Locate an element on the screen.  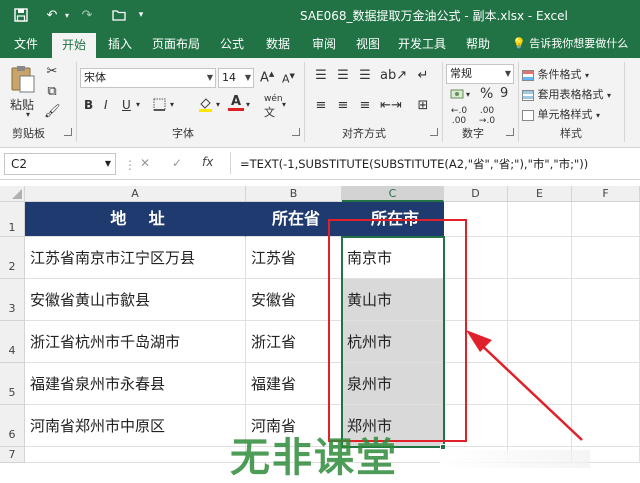
cell-c5: 泉州市 is located at coordinates (393, 384).